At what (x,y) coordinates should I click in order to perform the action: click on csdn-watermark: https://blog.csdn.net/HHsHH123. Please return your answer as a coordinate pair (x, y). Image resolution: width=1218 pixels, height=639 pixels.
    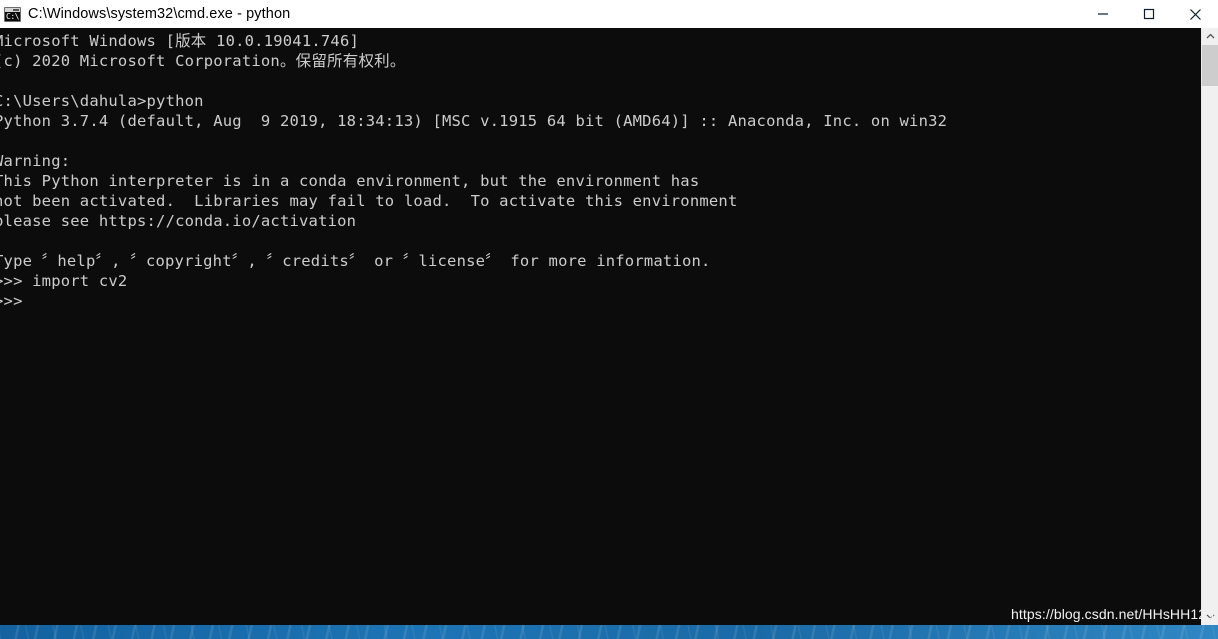
    Looking at the image, I should click on (1112, 614).